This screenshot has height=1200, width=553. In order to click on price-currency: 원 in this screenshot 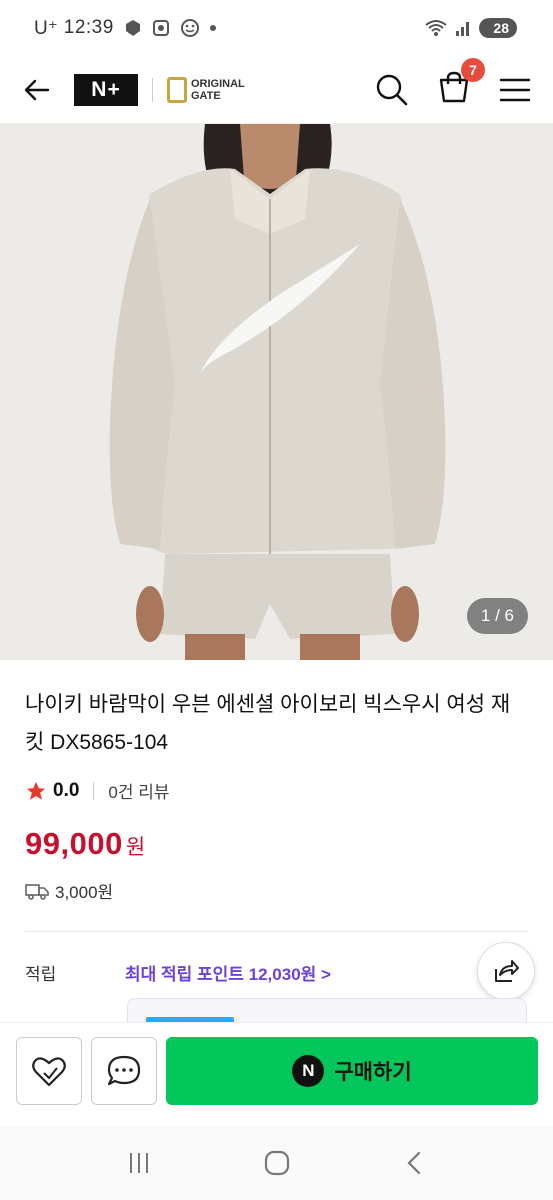, I will do `click(135, 847)`.